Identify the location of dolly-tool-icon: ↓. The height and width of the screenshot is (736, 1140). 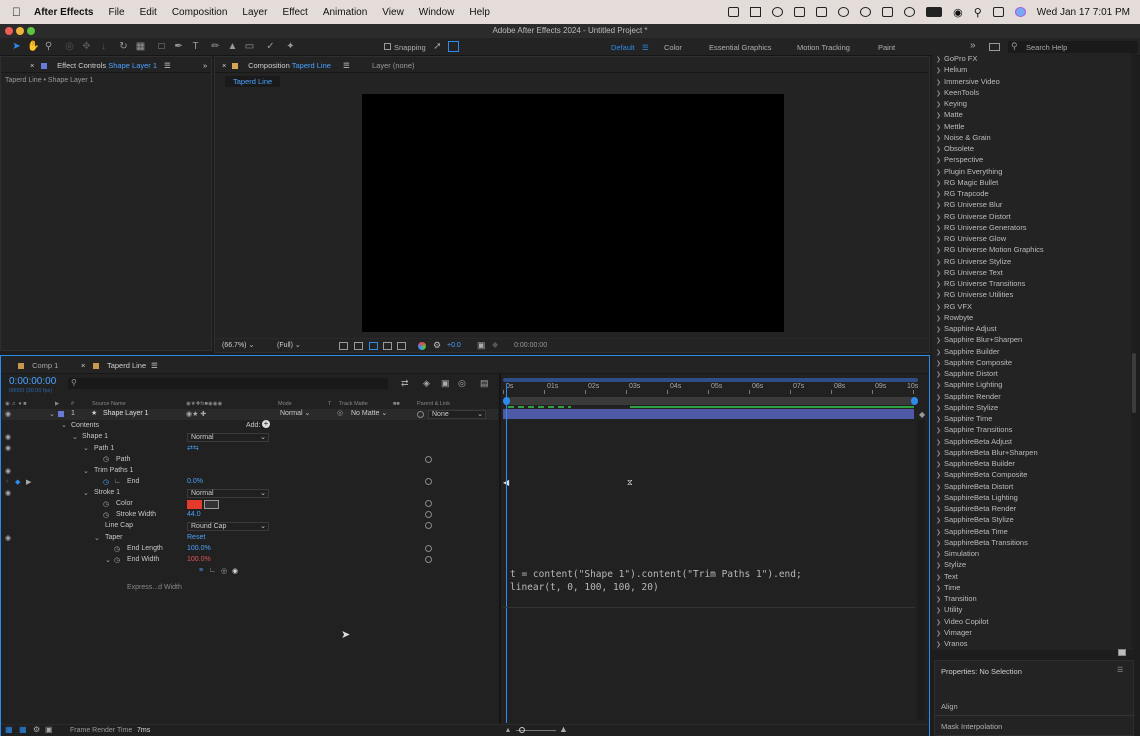
(103, 46).